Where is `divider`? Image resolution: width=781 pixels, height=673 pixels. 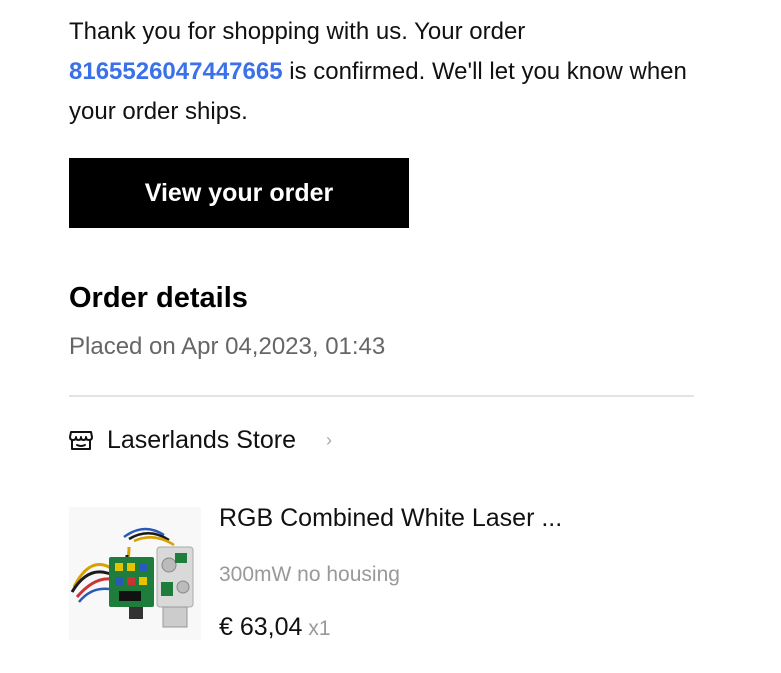
divider is located at coordinates (381, 396).